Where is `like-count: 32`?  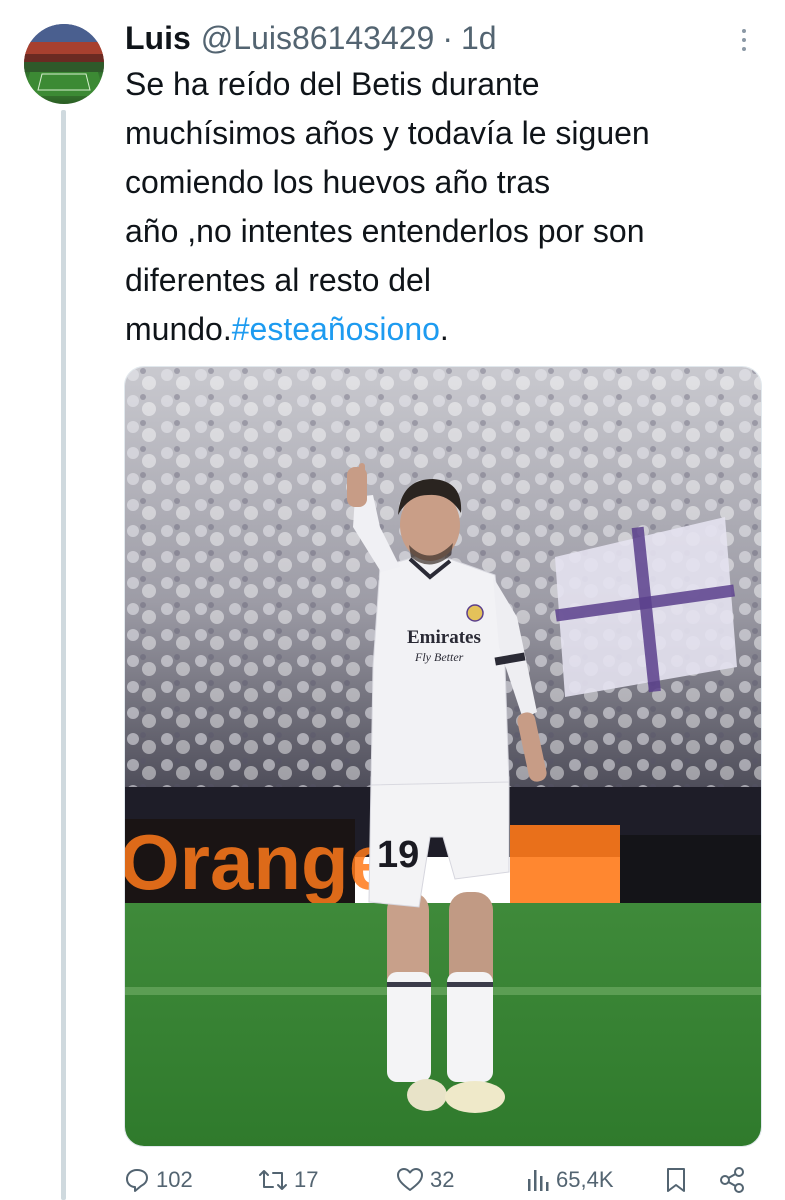 like-count: 32 is located at coordinates (442, 1179).